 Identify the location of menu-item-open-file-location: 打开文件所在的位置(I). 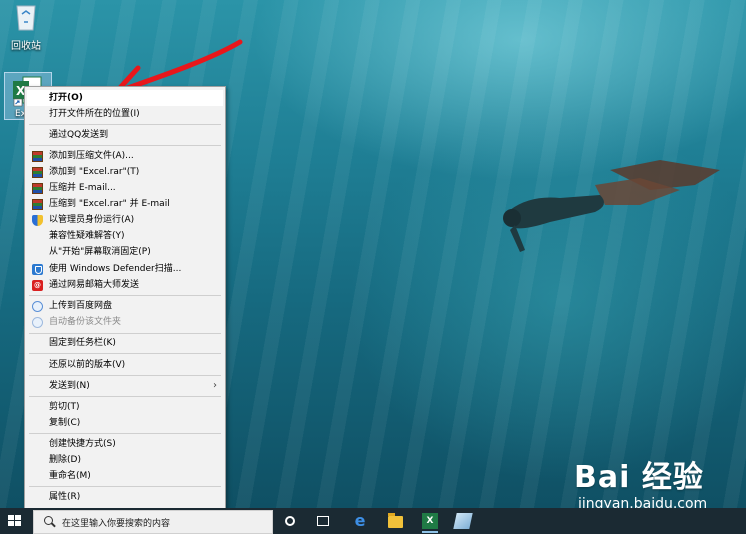
(125, 114).